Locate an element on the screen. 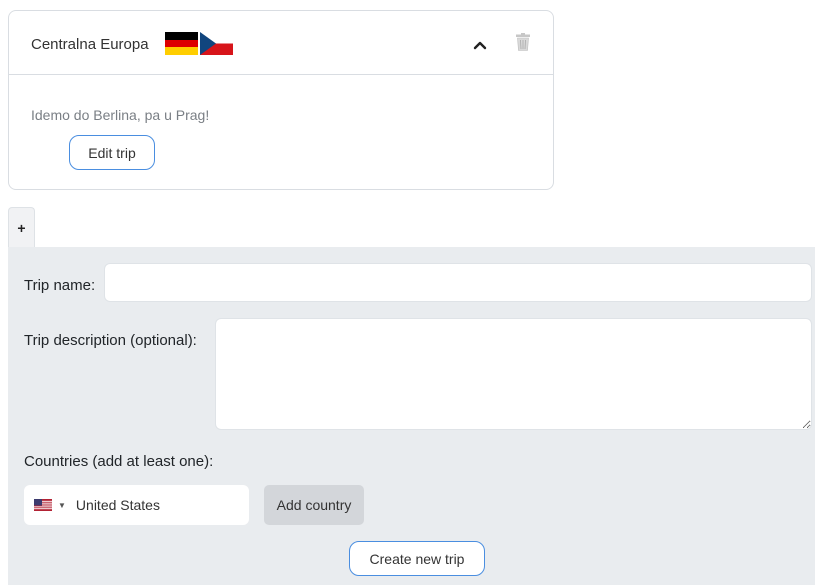 Image resolution: width=815 pixels, height=585 pixels. add-country-button: Add country is located at coordinates (314, 505).